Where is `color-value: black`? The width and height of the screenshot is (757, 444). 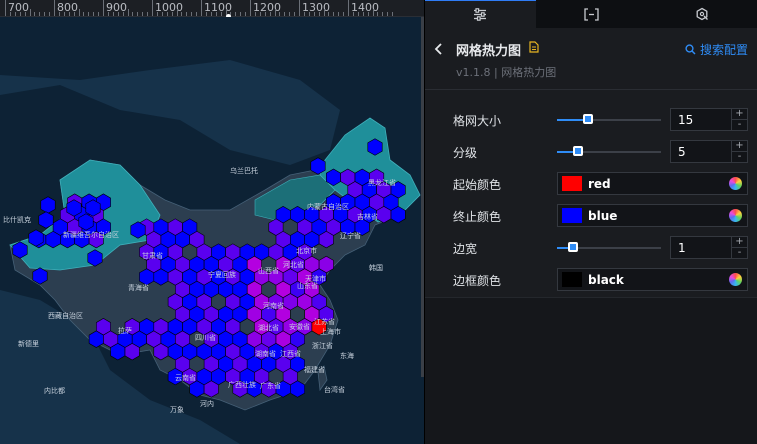
color-value: black is located at coordinates (606, 280).